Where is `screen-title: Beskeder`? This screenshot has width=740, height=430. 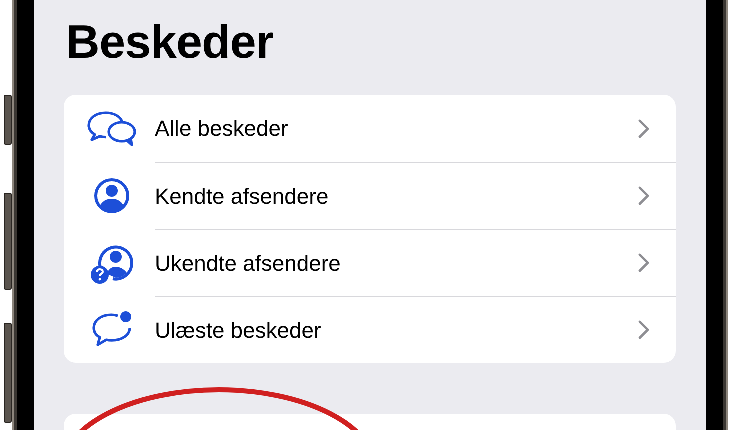
screen-title: Beskeder is located at coordinates (170, 41).